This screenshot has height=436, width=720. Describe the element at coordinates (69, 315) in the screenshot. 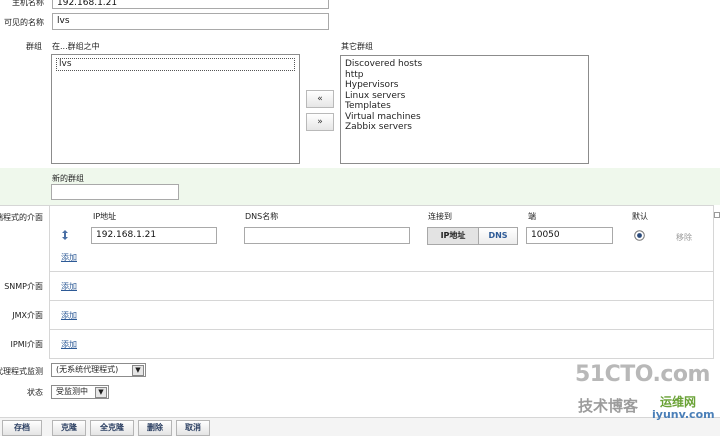

I see `add-jmx-interface-link: 添加` at that location.